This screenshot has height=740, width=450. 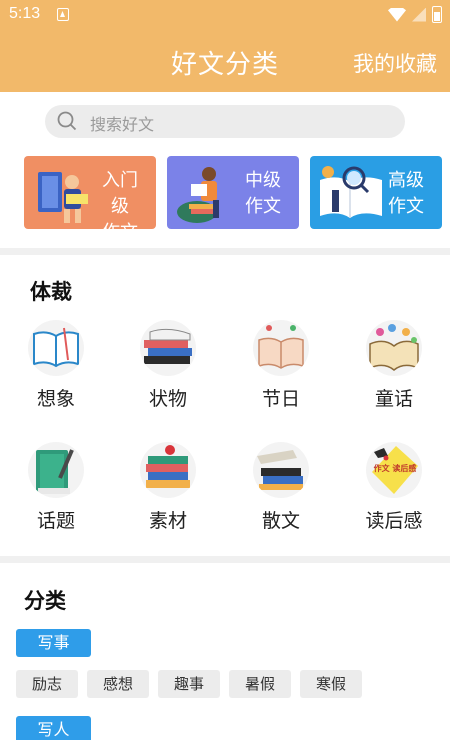 I want to click on app-header: 5:13 好文分类 我的收藏, so click(x=225, y=46).